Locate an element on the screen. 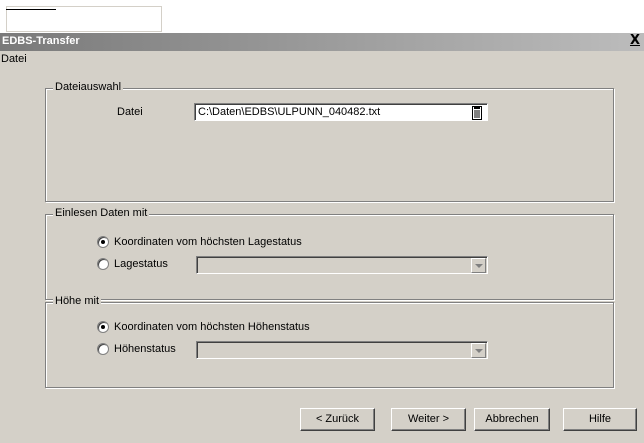 This screenshot has height=443, width=644. window-title: EDBS-Transfer is located at coordinates (41, 41).